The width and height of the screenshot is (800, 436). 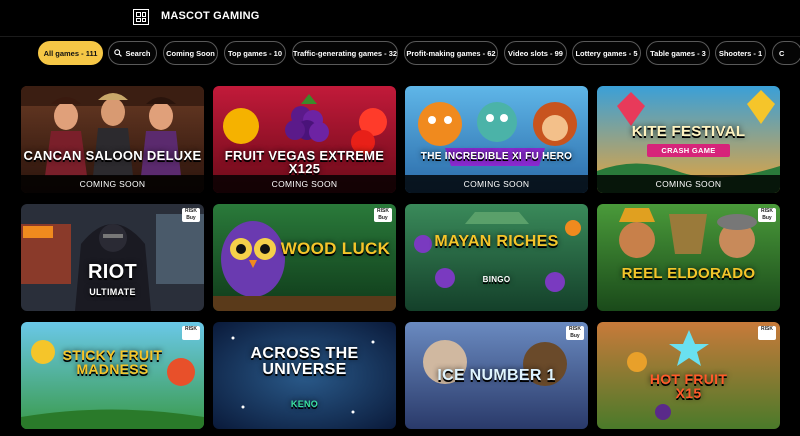 I want to click on game-card-sticky-fruit-madness: RISK STICKY FRUIT MADNESS, so click(x=112, y=375).